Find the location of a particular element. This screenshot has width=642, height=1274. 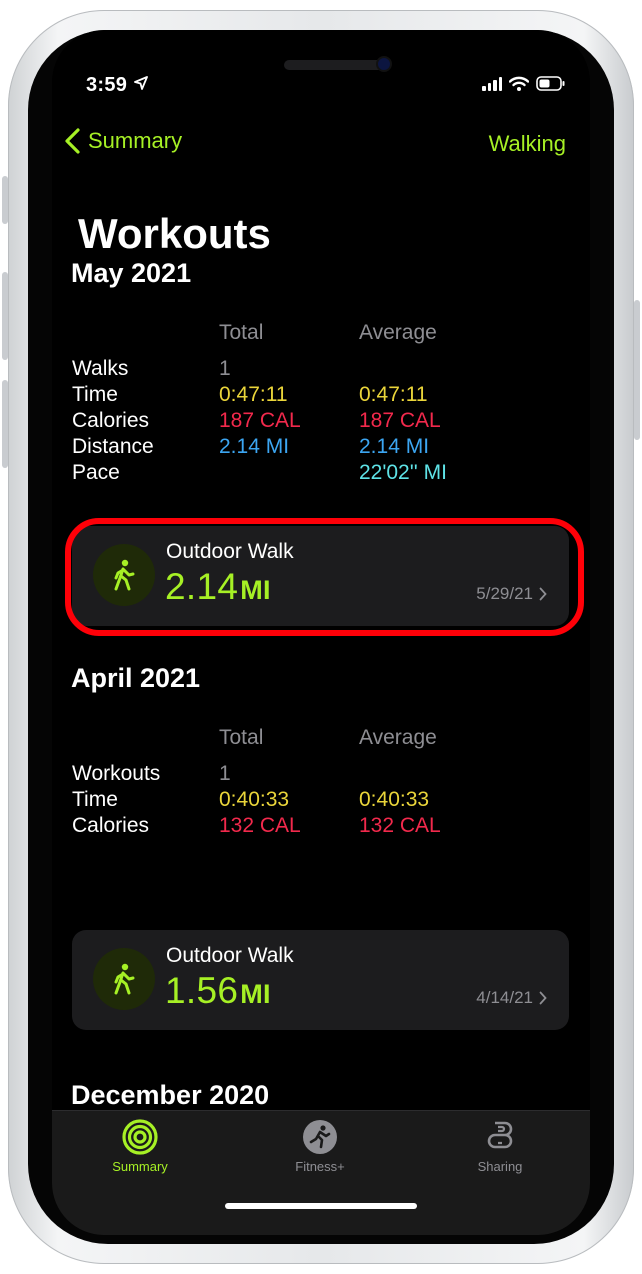

stat-row-time: Time 0:47:11 0:47:11 is located at coordinates (292, 395).